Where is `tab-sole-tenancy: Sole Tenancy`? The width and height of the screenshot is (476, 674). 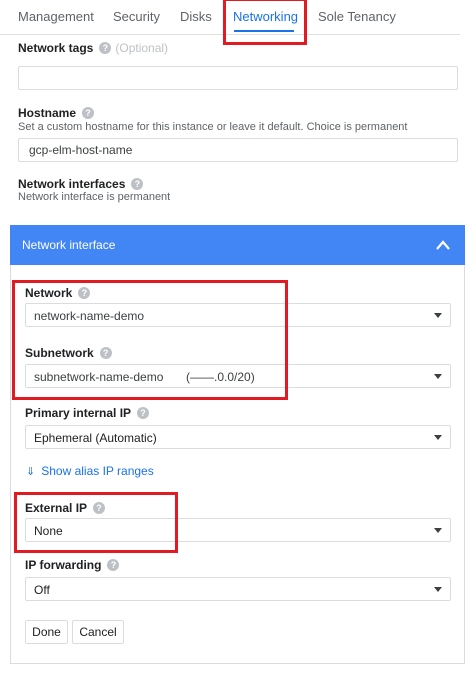 tab-sole-tenancy: Sole Tenancy is located at coordinates (357, 16).